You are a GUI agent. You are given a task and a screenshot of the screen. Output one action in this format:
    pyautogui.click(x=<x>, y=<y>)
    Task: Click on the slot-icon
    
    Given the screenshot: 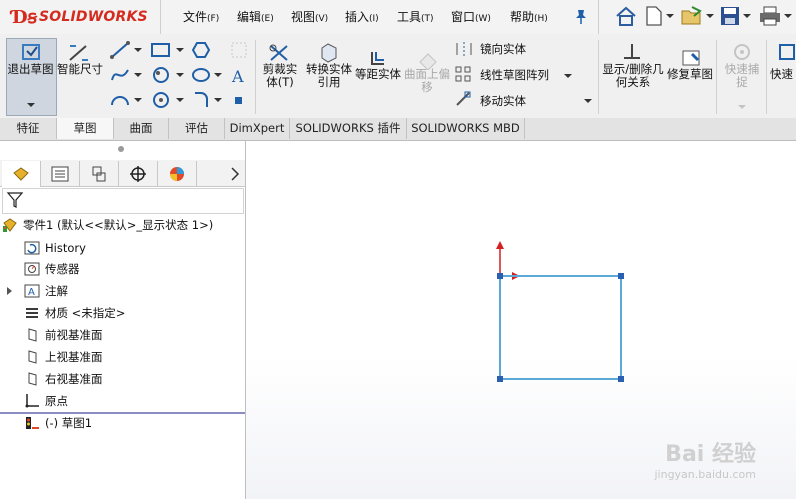 What is the action you would take?
    pyautogui.click(x=161, y=100)
    